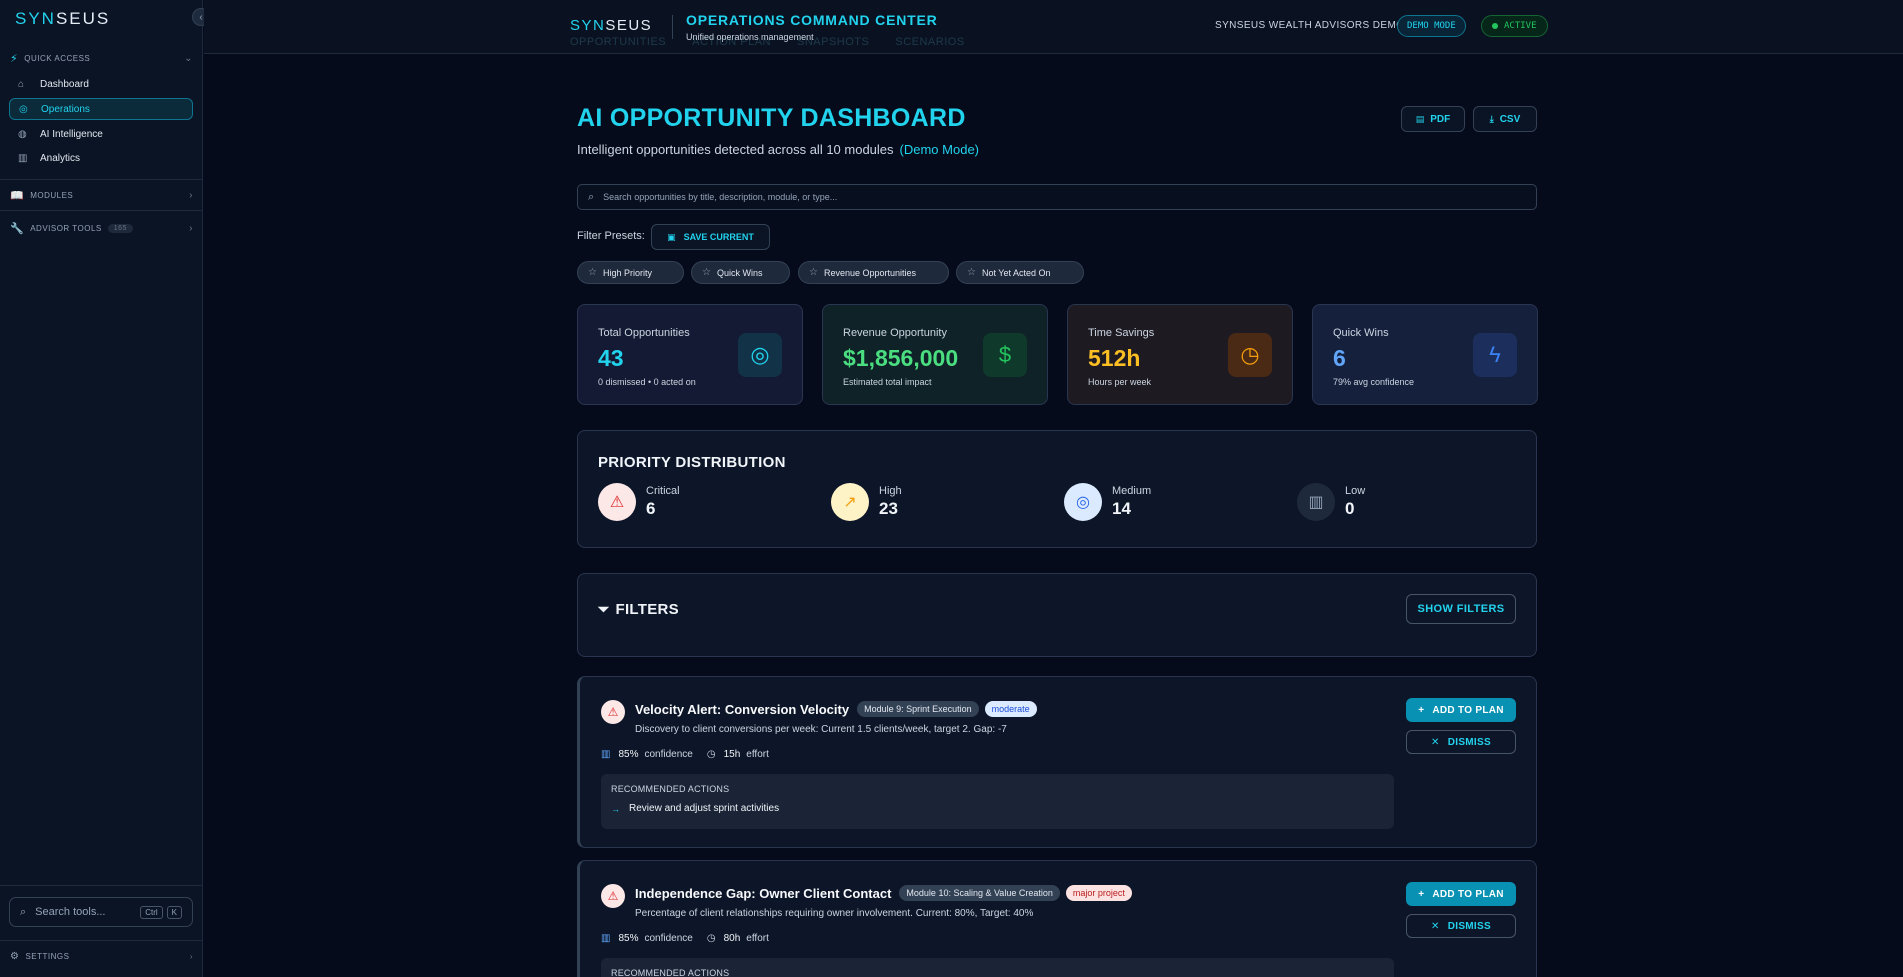 The width and height of the screenshot is (1903, 977). I want to click on preset-chip-not-yet-acted-on: ☆ Not Yet Acted On, so click(1020, 272).